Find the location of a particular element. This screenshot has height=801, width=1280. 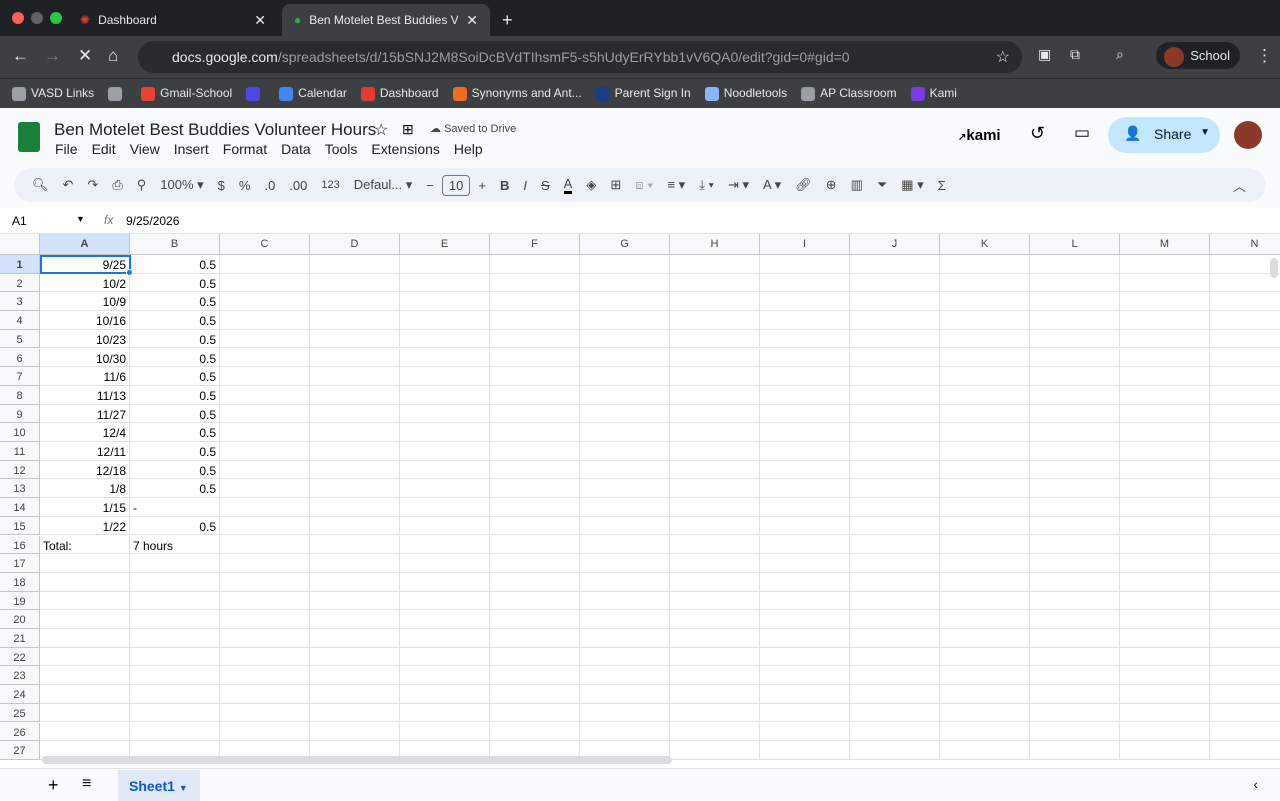

cell-e23 is located at coordinates (445, 676).